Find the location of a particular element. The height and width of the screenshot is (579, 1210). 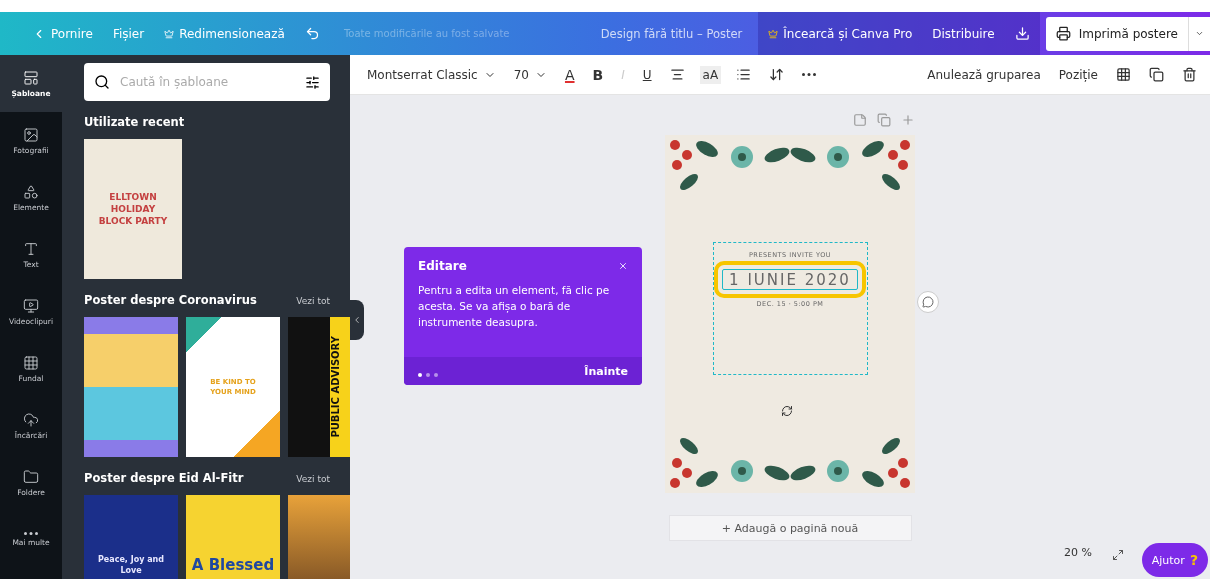

template-thumbnail: PUBLIC ADVISORY is located at coordinates (319, 387).